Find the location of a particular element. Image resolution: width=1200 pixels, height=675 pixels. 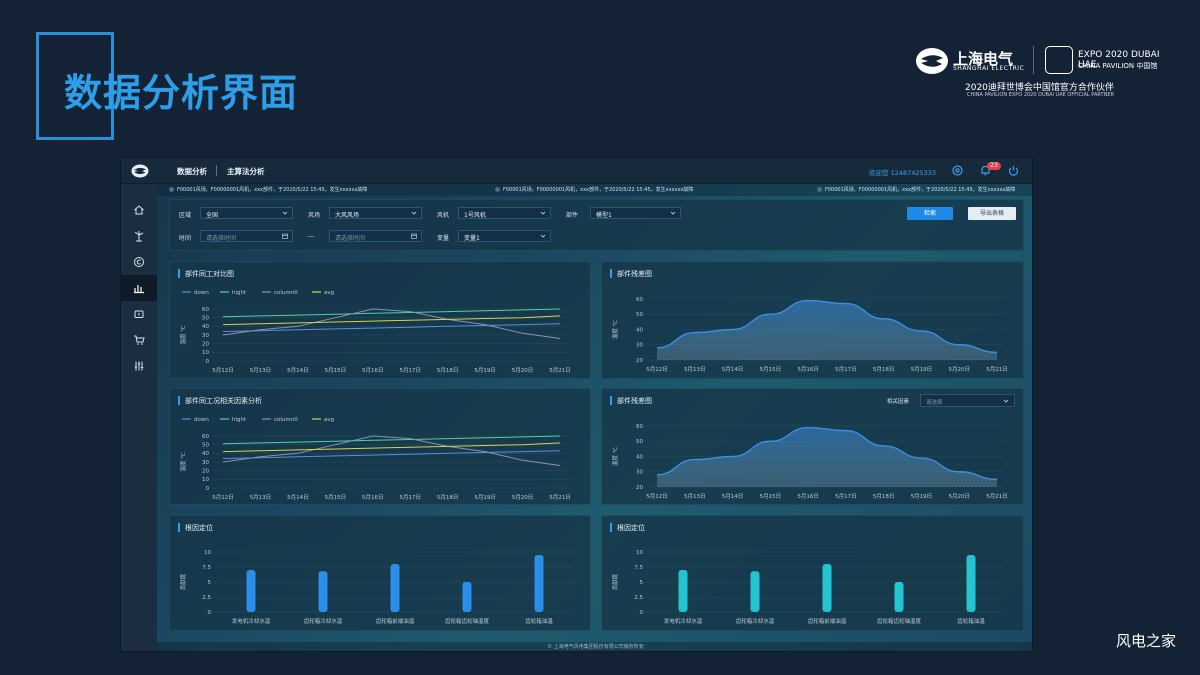

bar-chart-icon is located at coordinates (139, 289).